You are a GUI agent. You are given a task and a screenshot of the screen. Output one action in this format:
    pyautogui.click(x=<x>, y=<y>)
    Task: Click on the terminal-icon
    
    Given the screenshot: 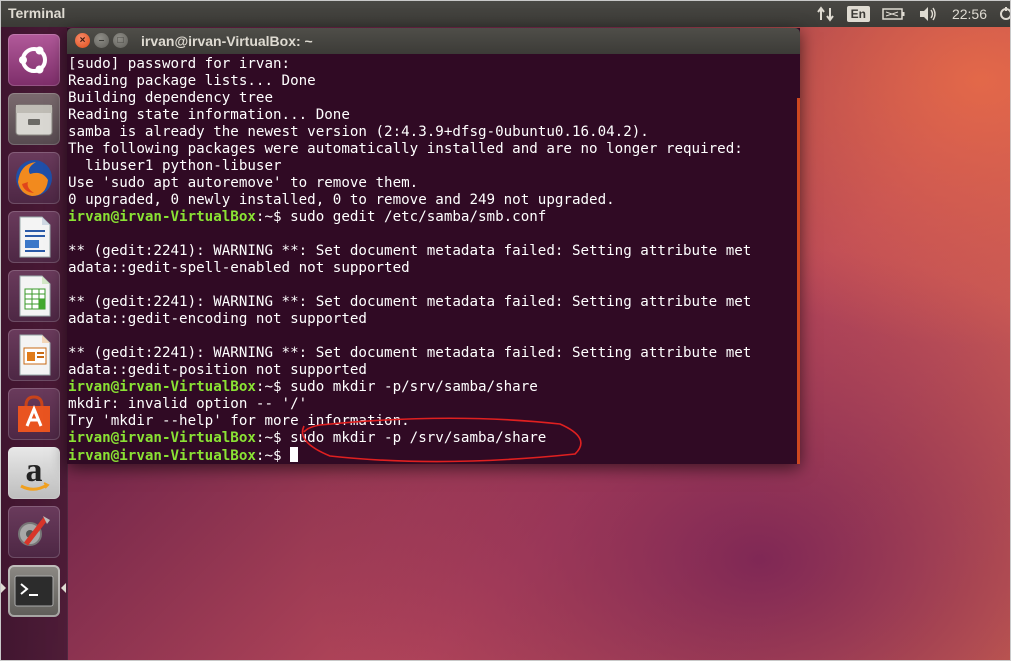 What is the action you would take?
    pyautogui.click(x=34, y=591)
    